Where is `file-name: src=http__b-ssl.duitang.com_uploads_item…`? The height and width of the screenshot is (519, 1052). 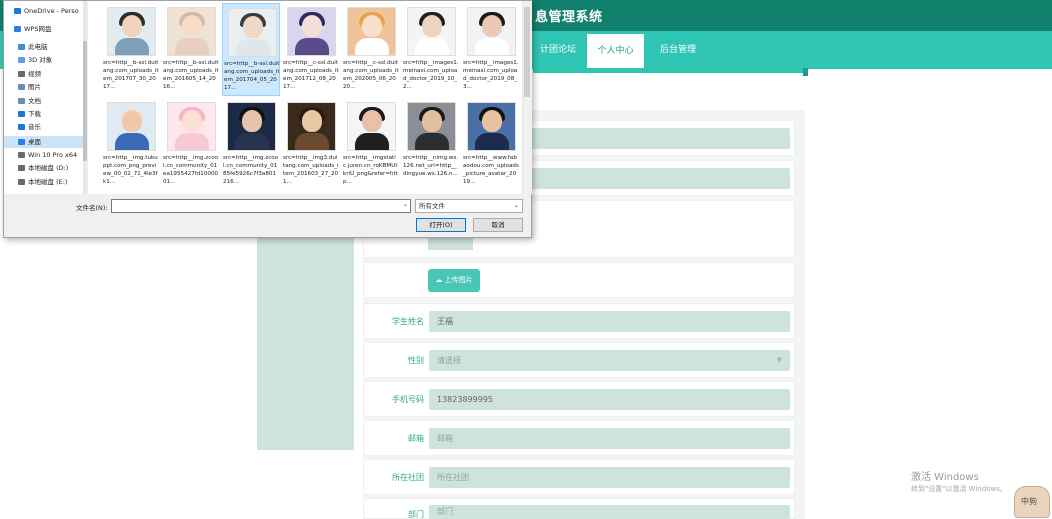 file-name: src=http__b-ssl.duitang.com_uploads_item… is located at coordinates (131, 75).